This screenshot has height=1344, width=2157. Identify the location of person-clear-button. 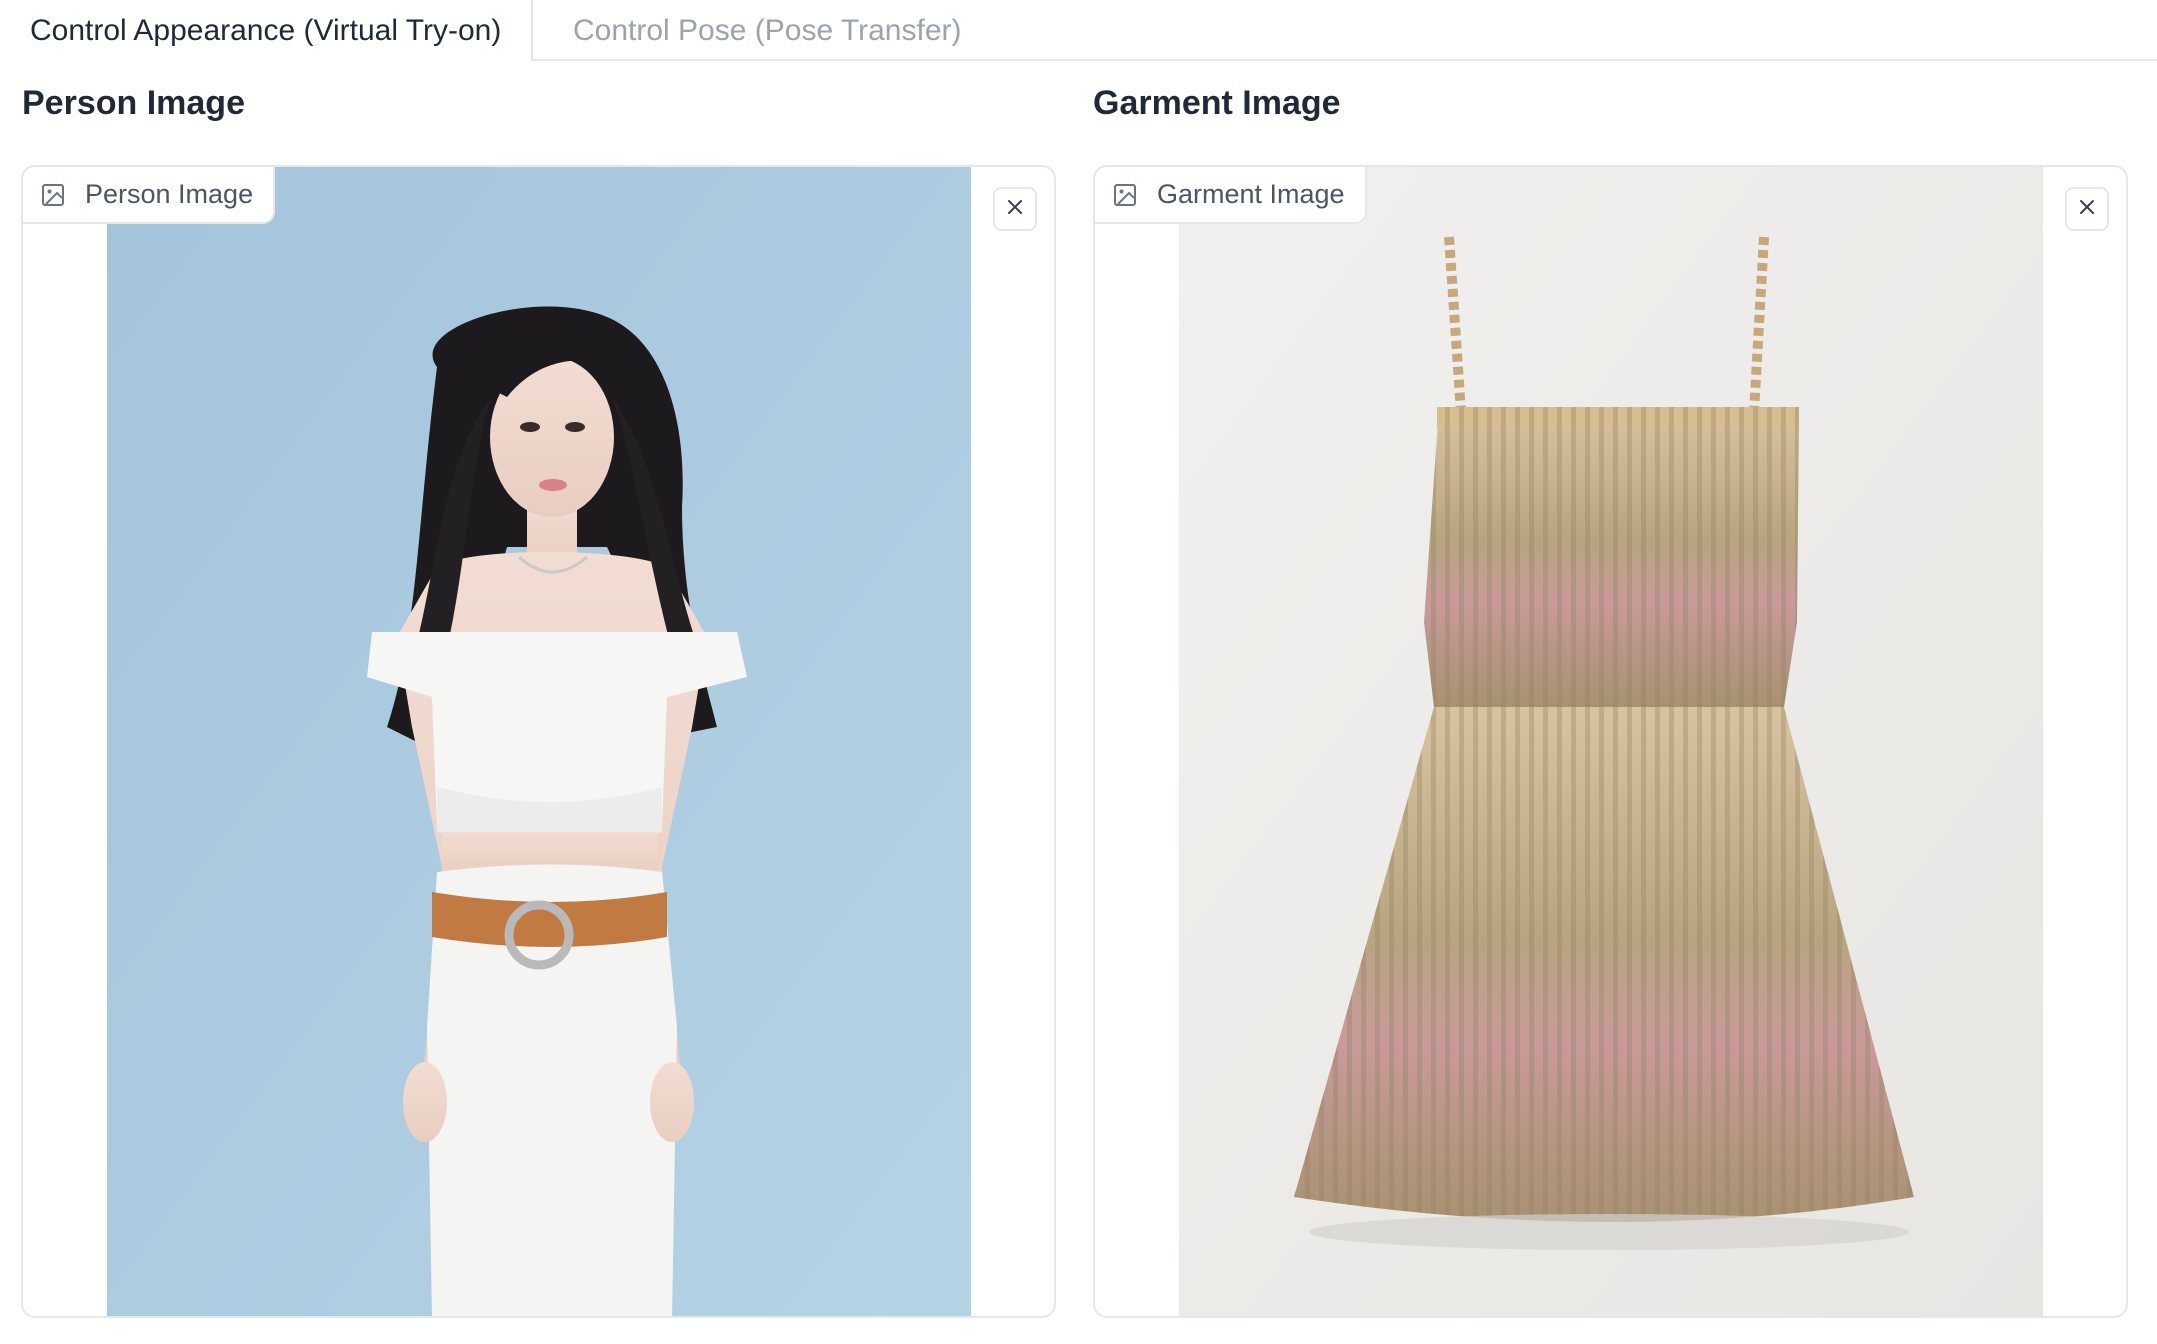
(1015, 209).